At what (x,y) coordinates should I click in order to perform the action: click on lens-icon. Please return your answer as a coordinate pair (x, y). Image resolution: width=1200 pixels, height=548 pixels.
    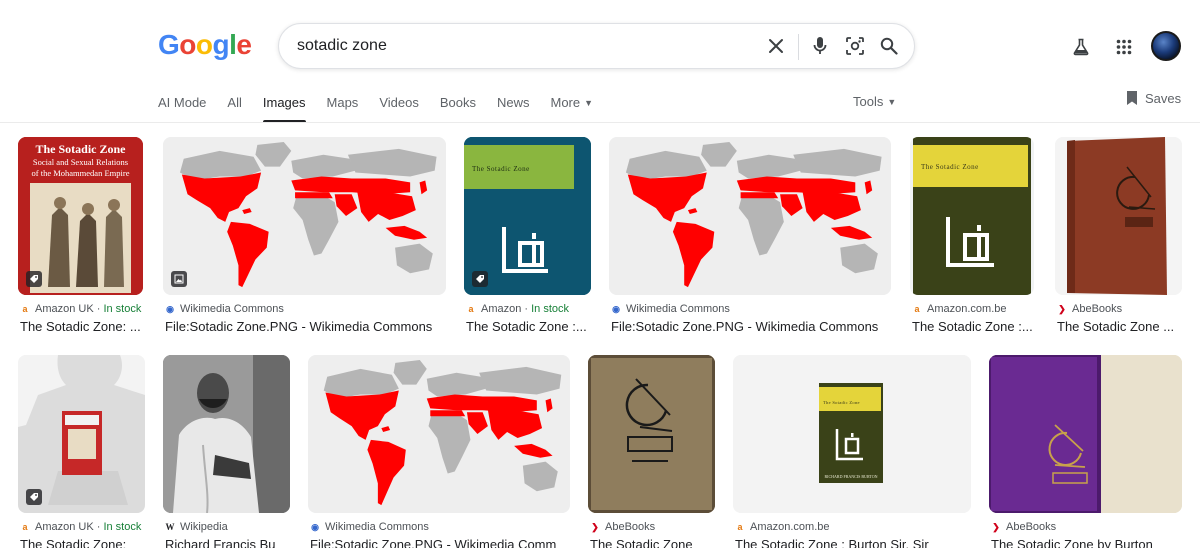
    Looking at the image, I should click on (855, 46).